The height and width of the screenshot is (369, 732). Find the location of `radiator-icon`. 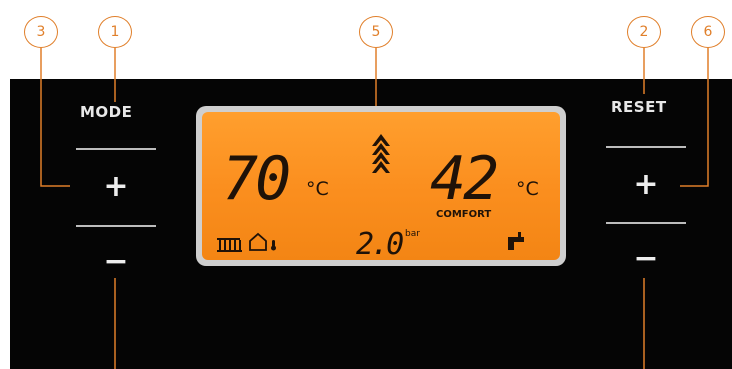

radiator-icon is located at coordinates (229, 245).